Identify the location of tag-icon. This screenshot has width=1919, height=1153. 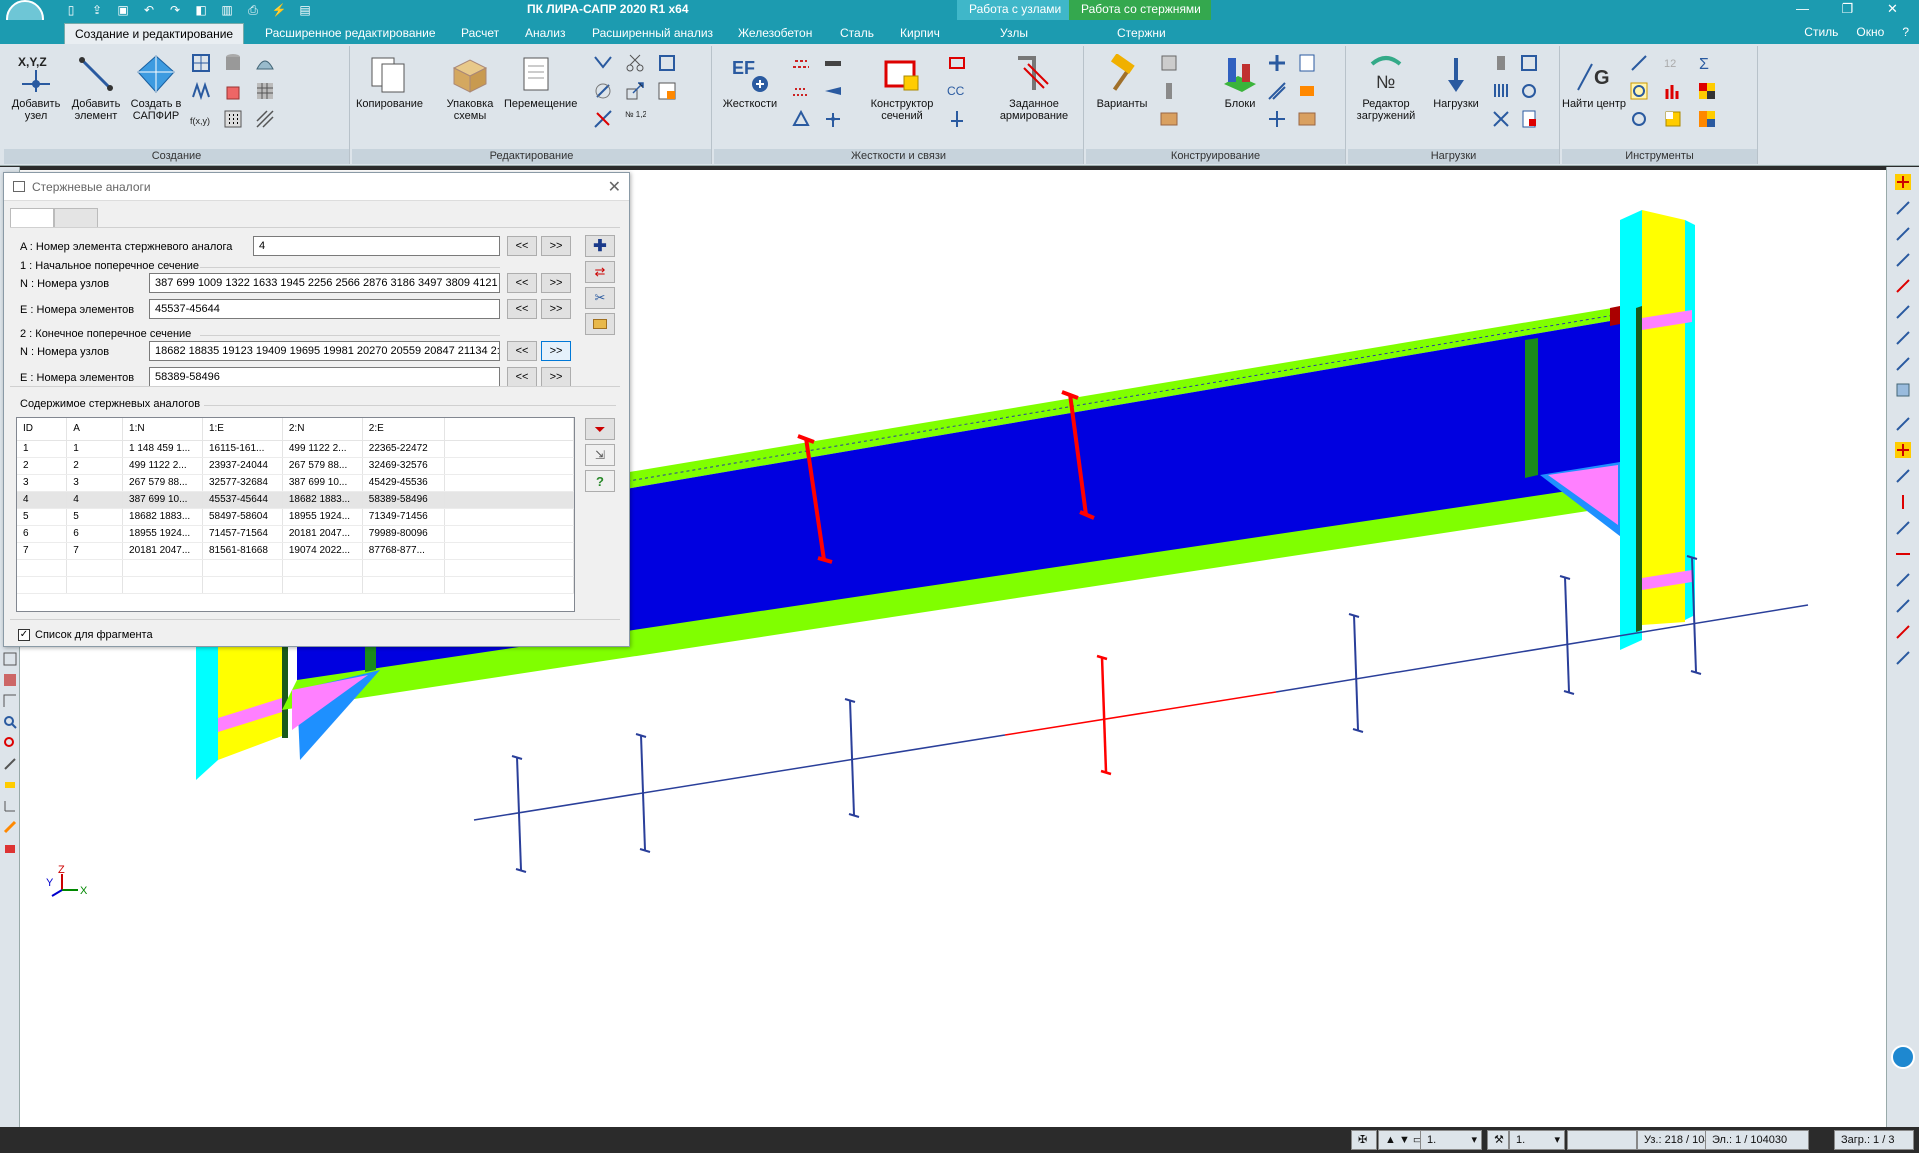
(1307, 91).